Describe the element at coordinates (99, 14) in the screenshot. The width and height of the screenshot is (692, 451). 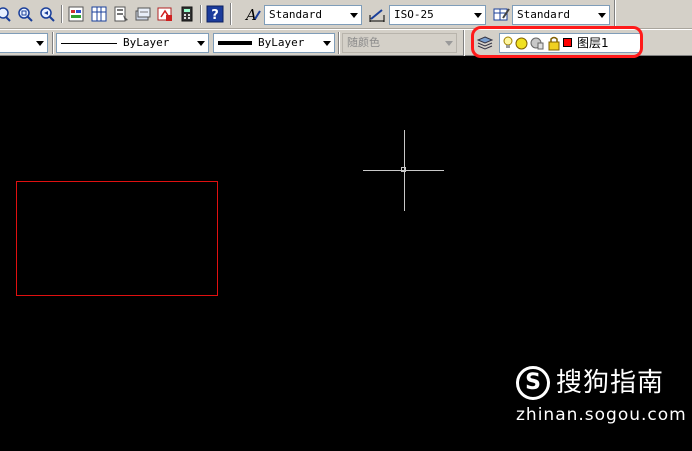
I see `design-center-icon` at that location.